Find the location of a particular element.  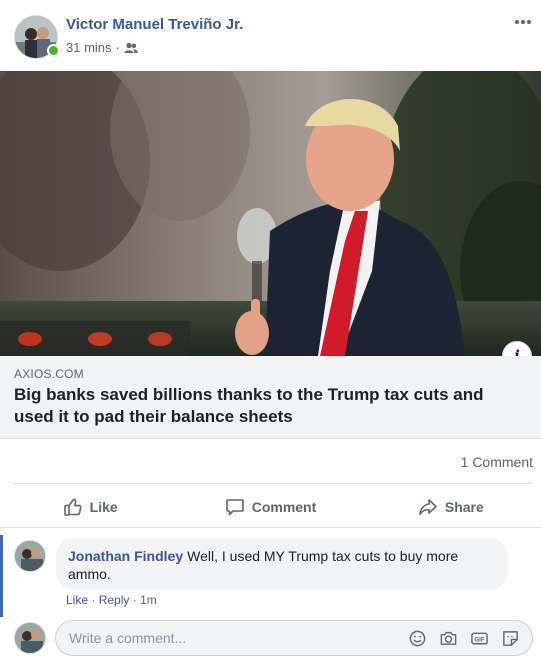

comment-time: 1m is located at coordinates (148, 600).